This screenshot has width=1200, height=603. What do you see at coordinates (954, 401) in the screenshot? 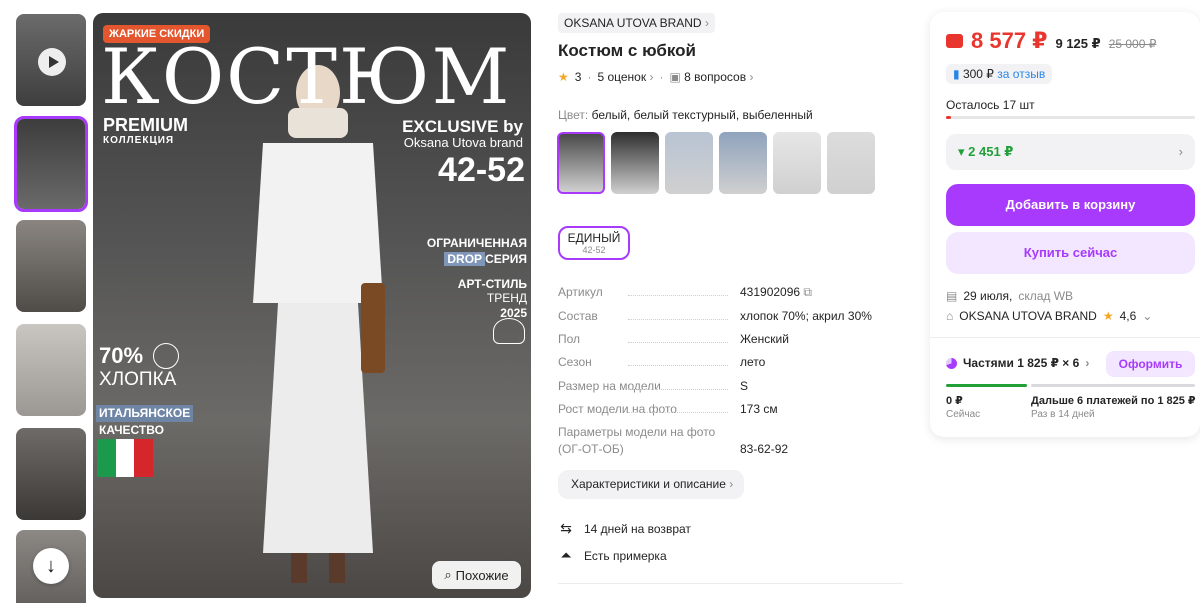
I see `now-amount: 0 ₽` at bounding box center [954, 401].